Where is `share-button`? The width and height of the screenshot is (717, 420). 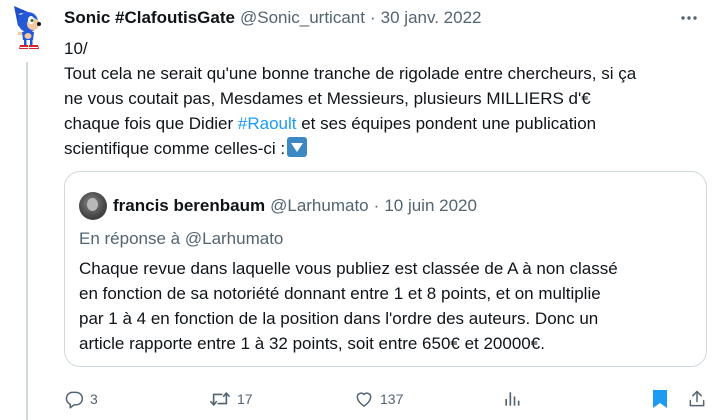 share-button is located at coordinates (697, 399).